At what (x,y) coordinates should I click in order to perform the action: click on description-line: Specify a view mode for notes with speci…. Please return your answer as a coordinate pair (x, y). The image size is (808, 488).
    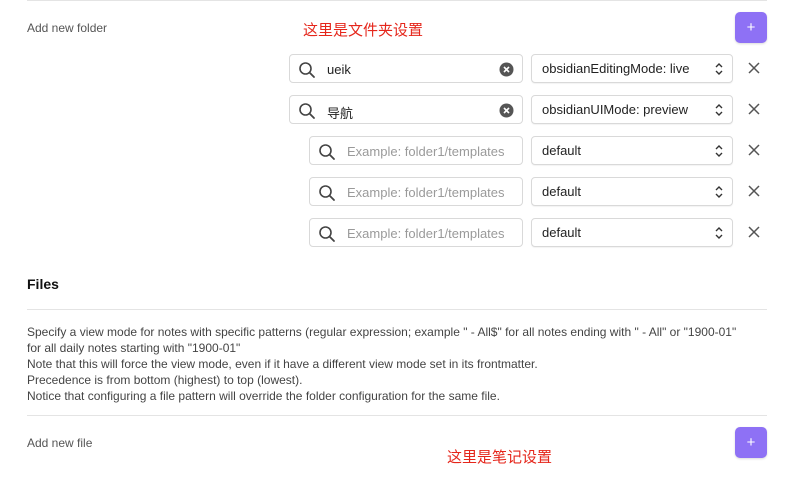
    Looking at the image, I should click on (382, 332).